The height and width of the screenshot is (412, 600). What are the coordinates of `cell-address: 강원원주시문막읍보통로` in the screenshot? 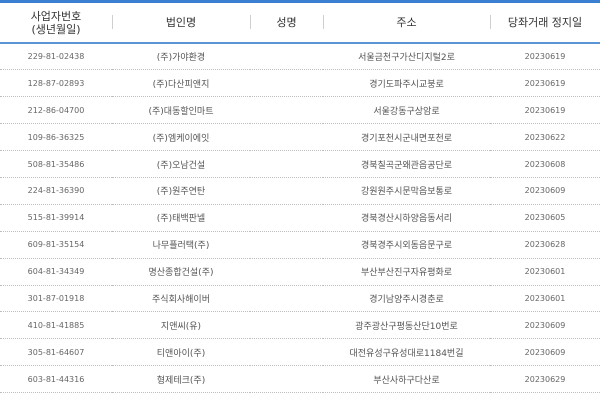 It's located at (406, 191).